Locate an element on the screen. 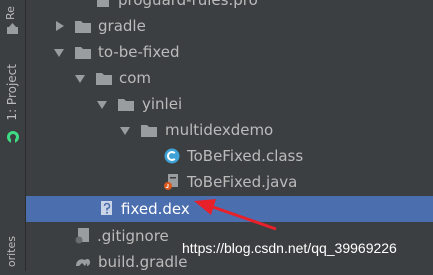  tree-row-label: com is located at coordinates (135, 78).